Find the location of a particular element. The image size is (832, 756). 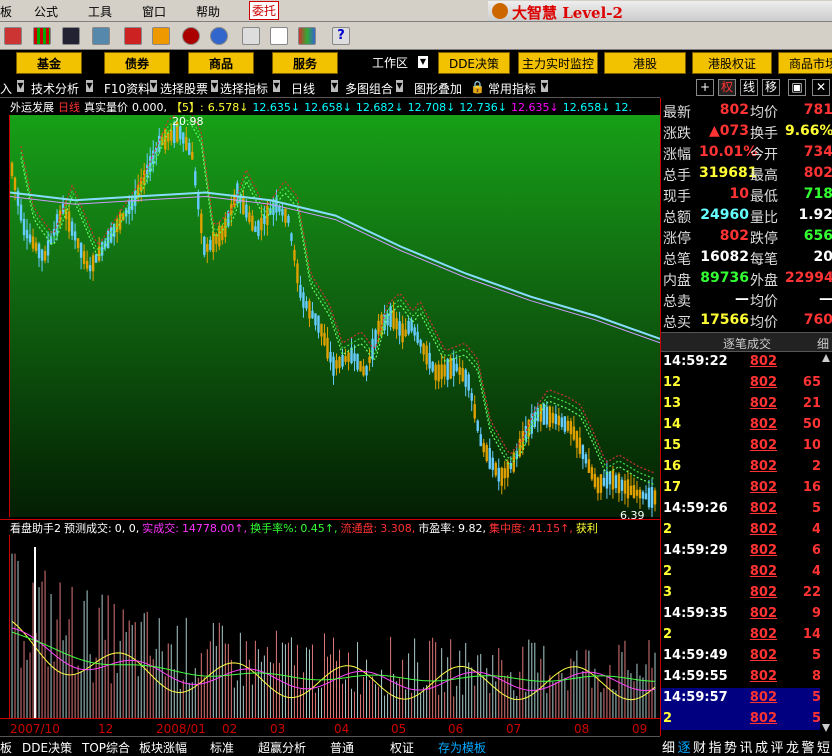

trade-row: 14:59:49 802 5 is located at coordinates (746, 656).